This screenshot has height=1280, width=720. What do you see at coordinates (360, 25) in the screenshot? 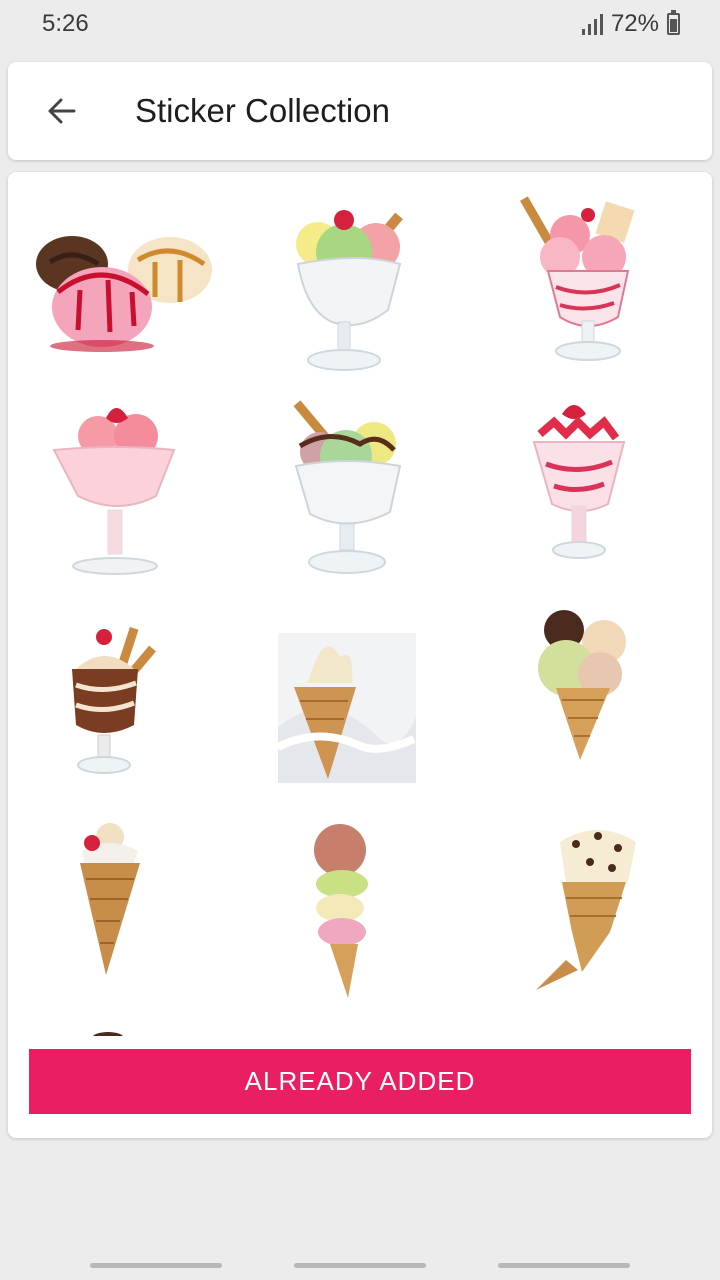
I see `status-bar: 5:26 72%` at bounding box center [360, 25].